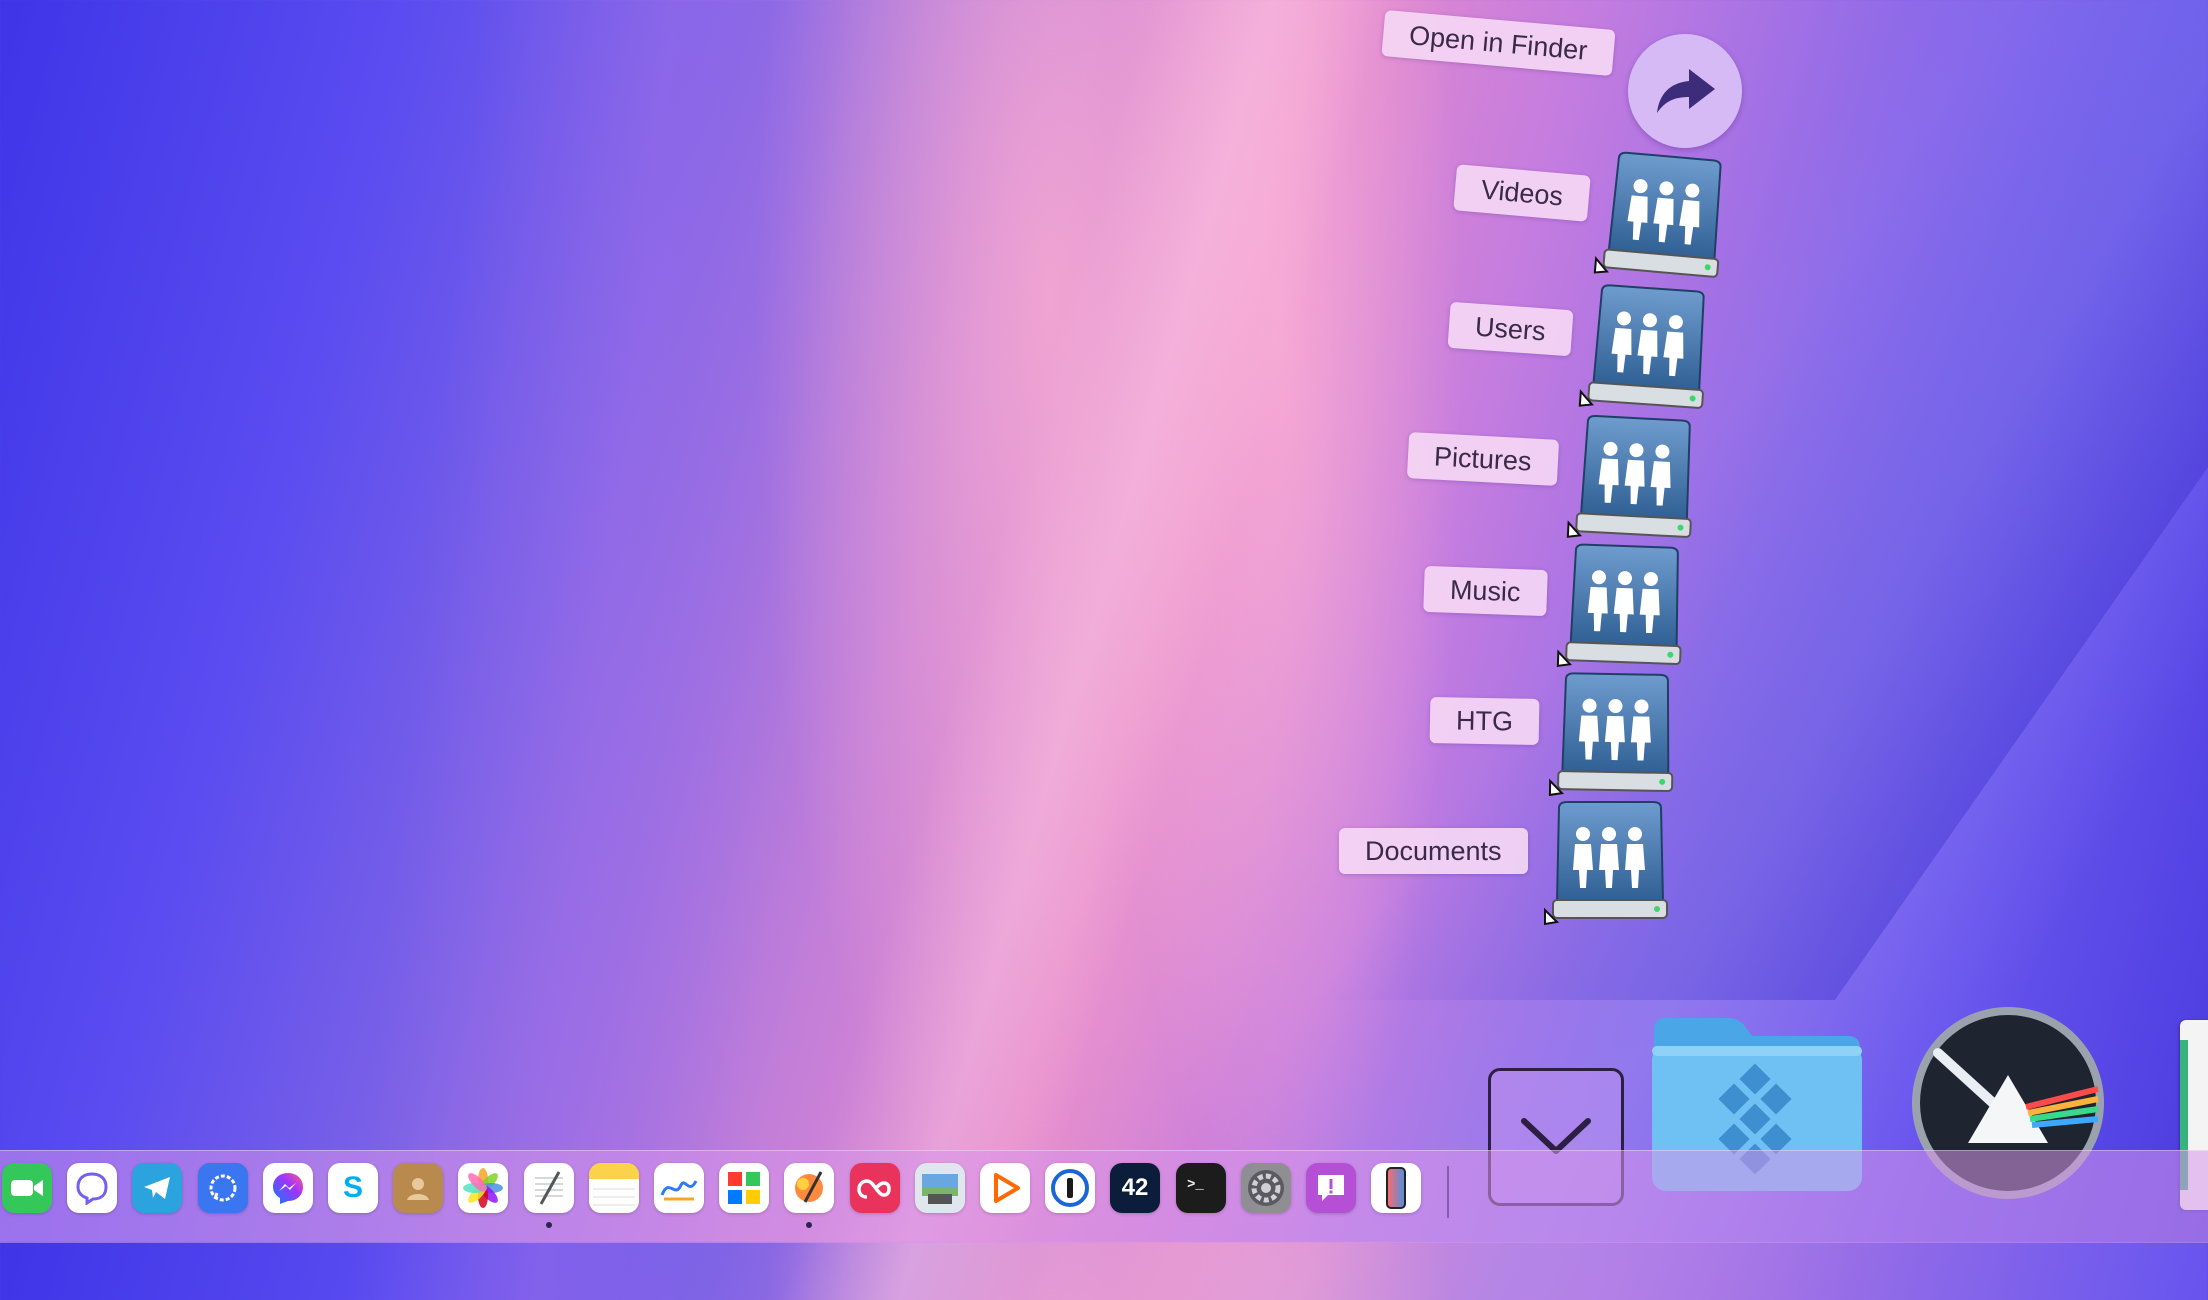  Describe the element at coordinates (1485, 721) in the screenshot. I see `stack-item-label: HTG` at that location.